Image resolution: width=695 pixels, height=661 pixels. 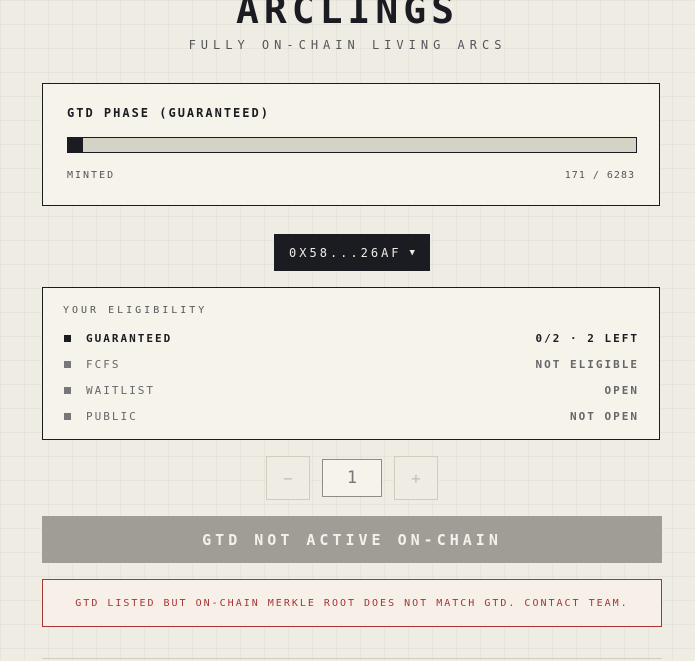 I want to click on mint-button: GTD NOT ACTIVE ON-CHAIN, so click(x=352, y=539).